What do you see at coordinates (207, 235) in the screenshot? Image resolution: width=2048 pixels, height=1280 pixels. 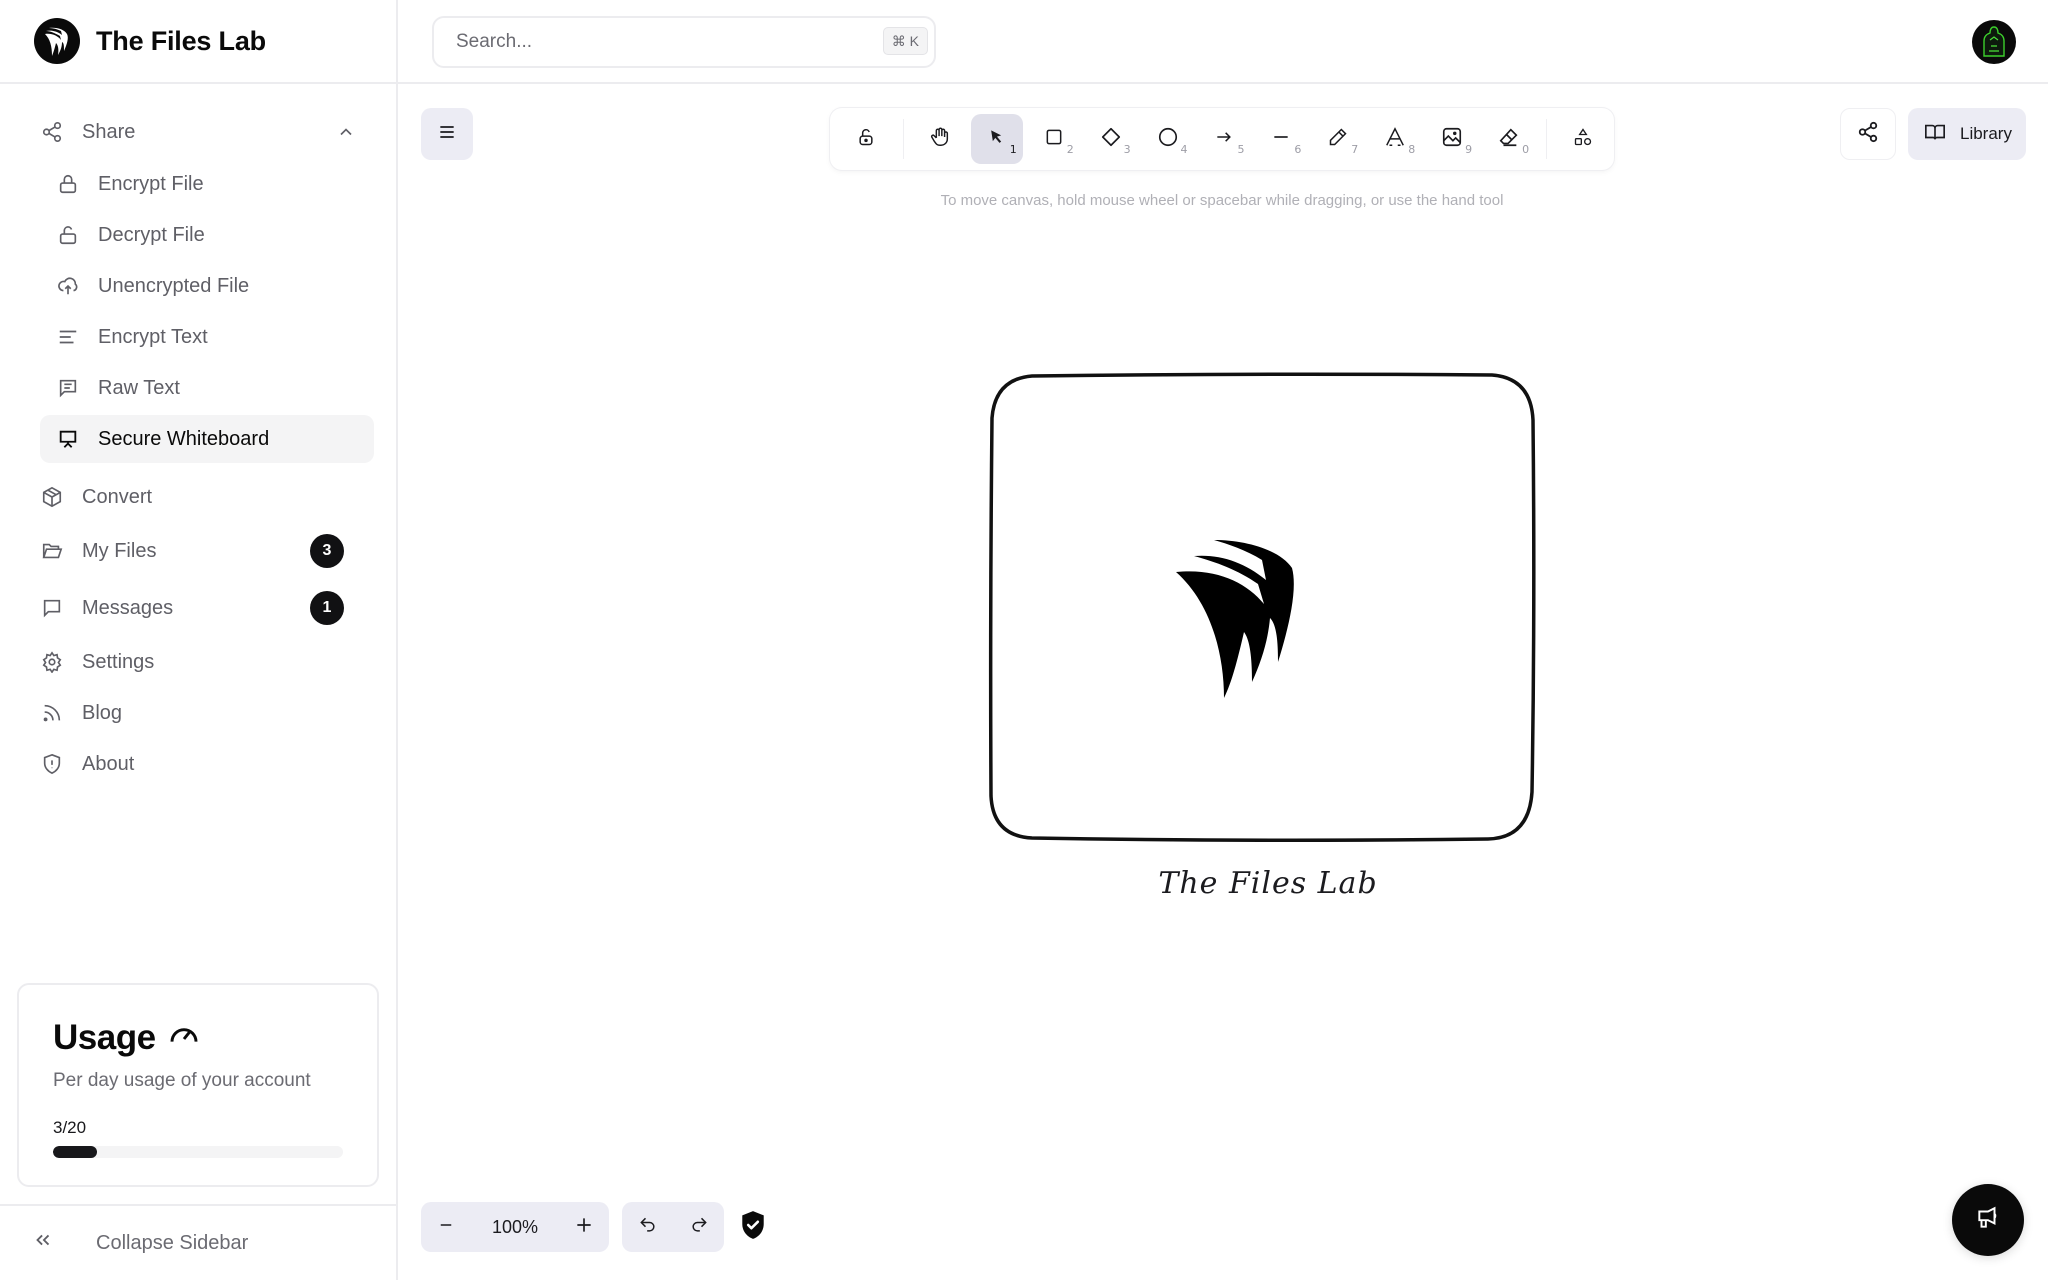 I see `sidebar-item-decrypt-file: Decrypt File` at bounding box center [207, 235].